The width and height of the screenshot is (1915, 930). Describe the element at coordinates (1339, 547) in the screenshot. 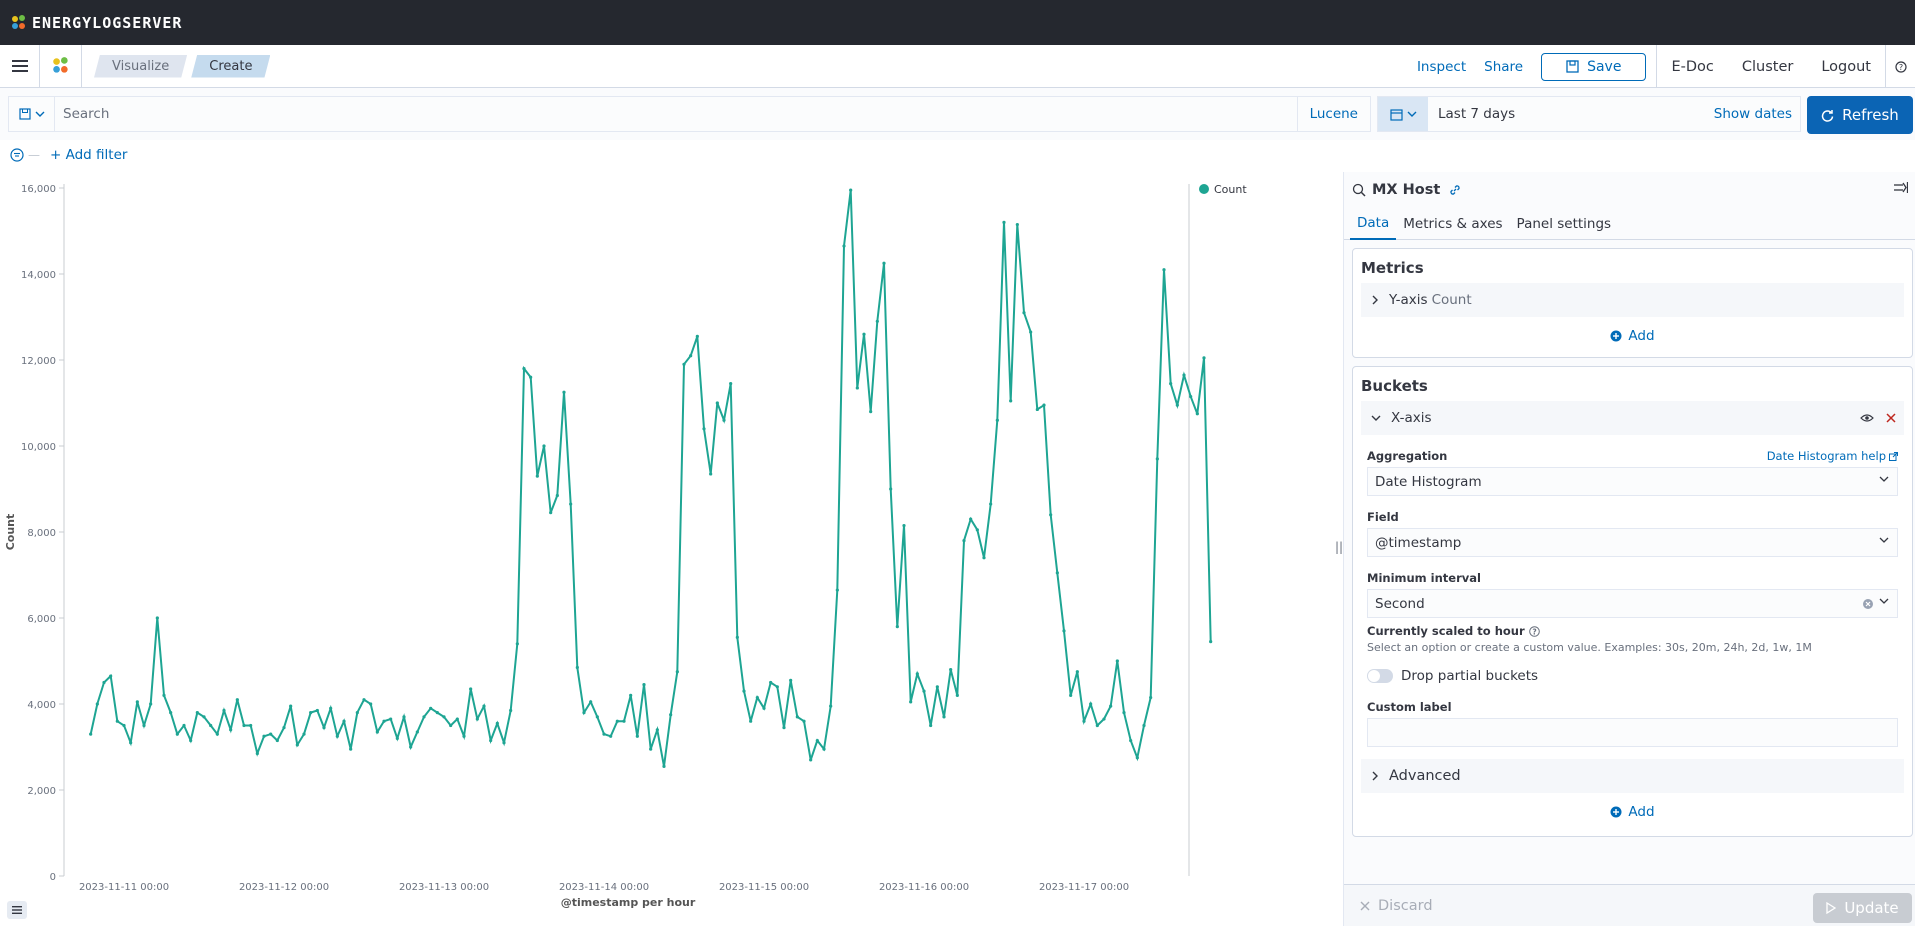

I see `resize-handle: ||` at that location.